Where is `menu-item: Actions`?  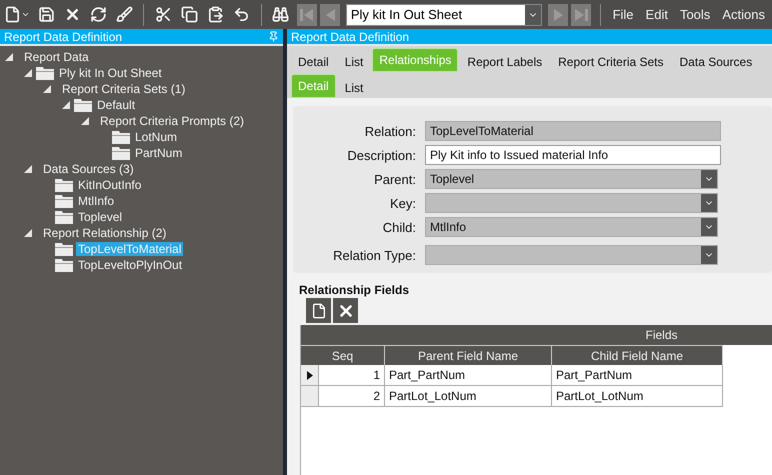 menu-item: Actions is located at coordinates (743, 14).